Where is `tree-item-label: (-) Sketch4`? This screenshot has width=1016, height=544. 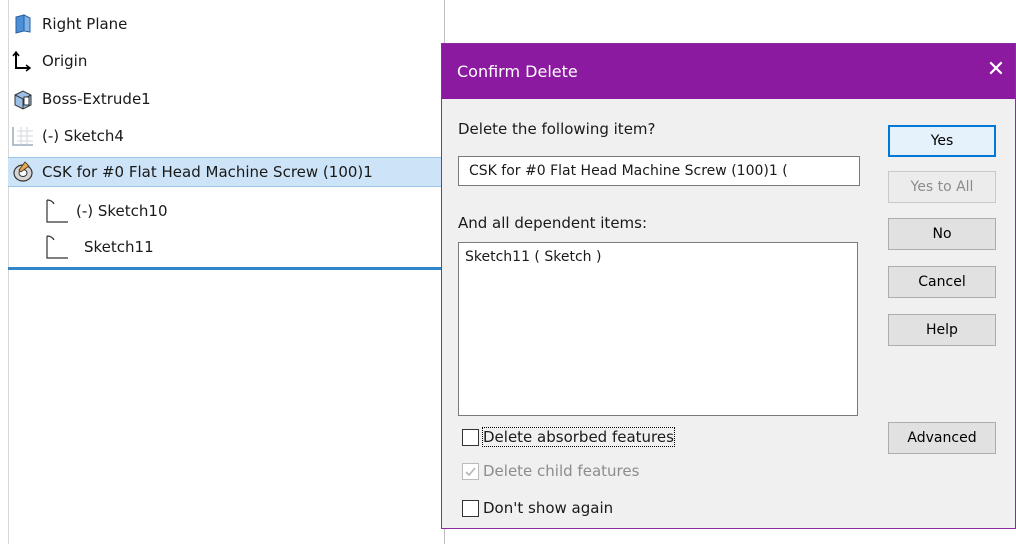
tree-item-label: (-) Sketch4 is located at coordinates (83, 136).